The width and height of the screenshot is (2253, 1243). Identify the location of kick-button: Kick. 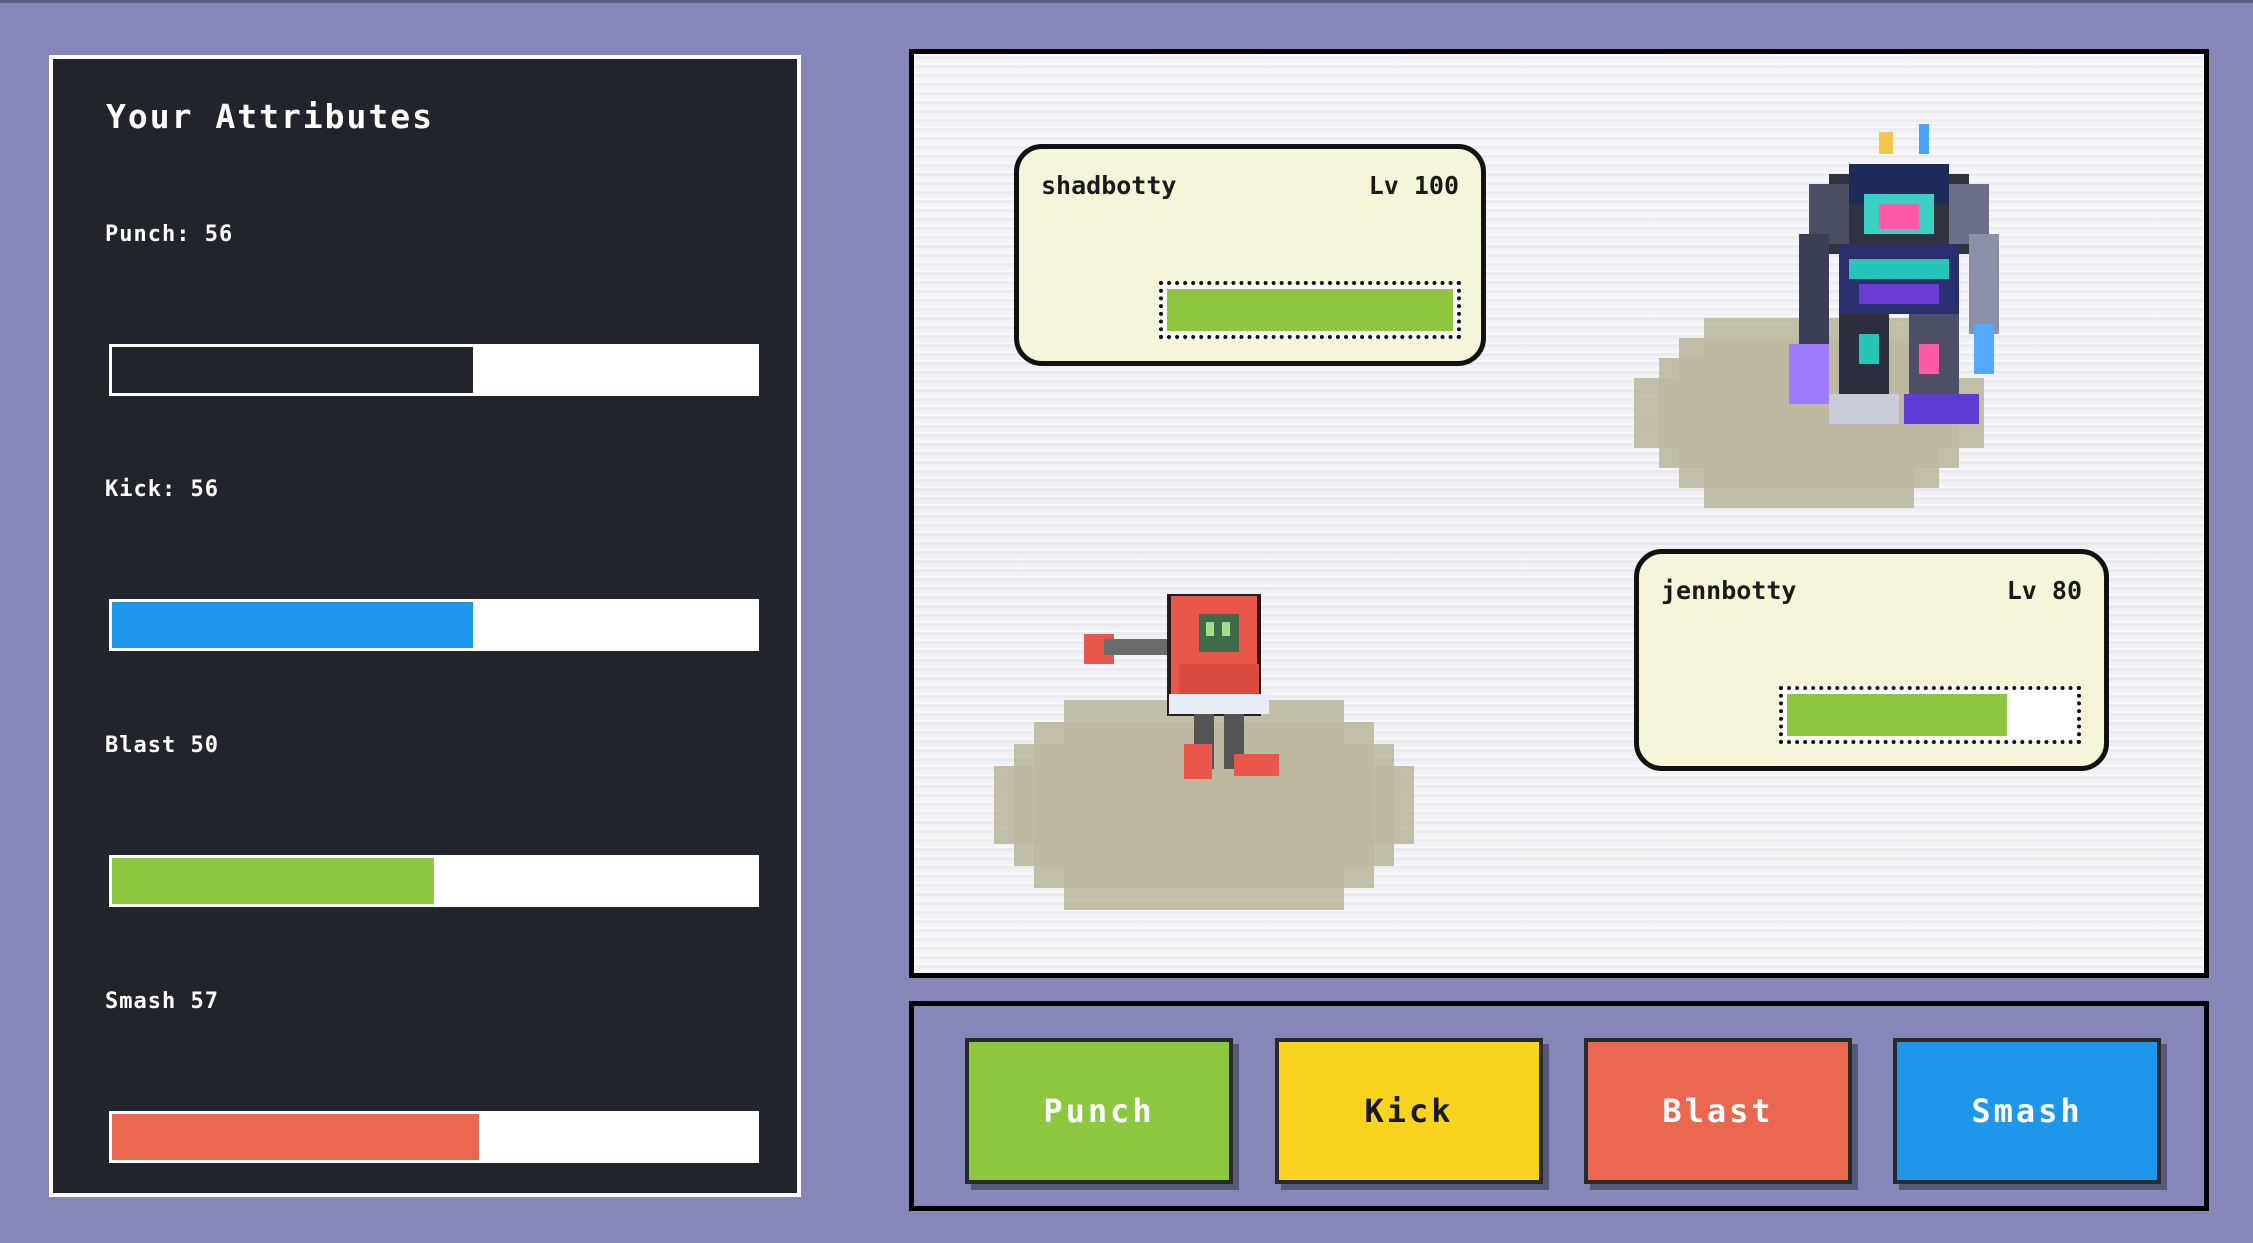
(1409, 1111).